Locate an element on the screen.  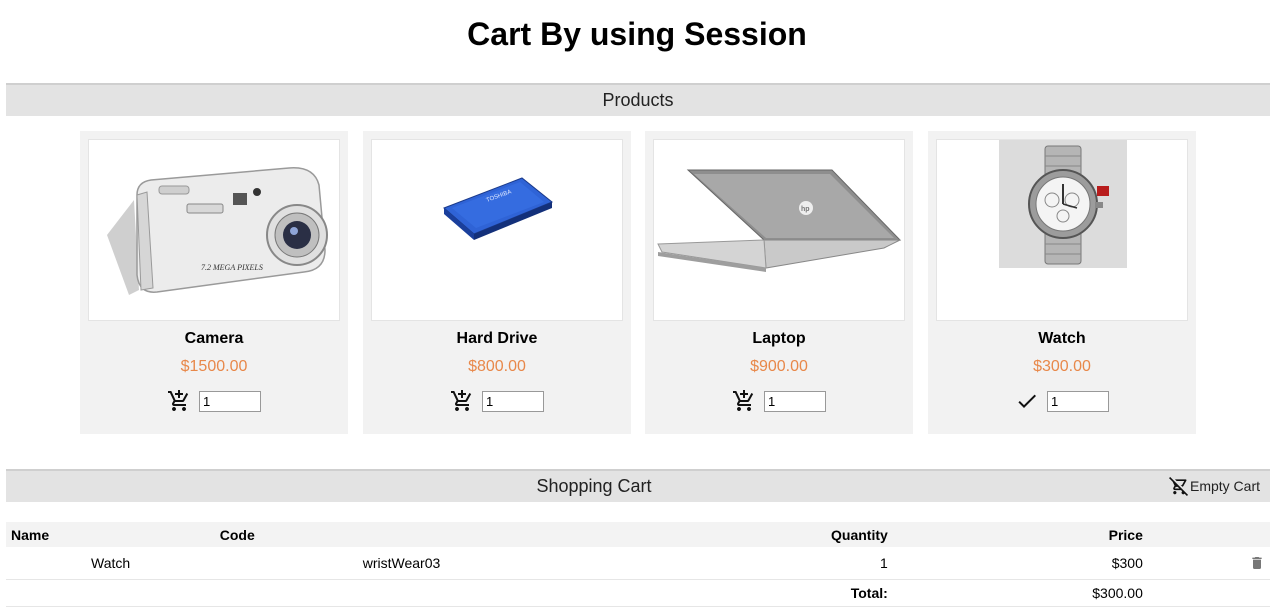
page-title: Cart By using Session is located at coordinates (637, 34).